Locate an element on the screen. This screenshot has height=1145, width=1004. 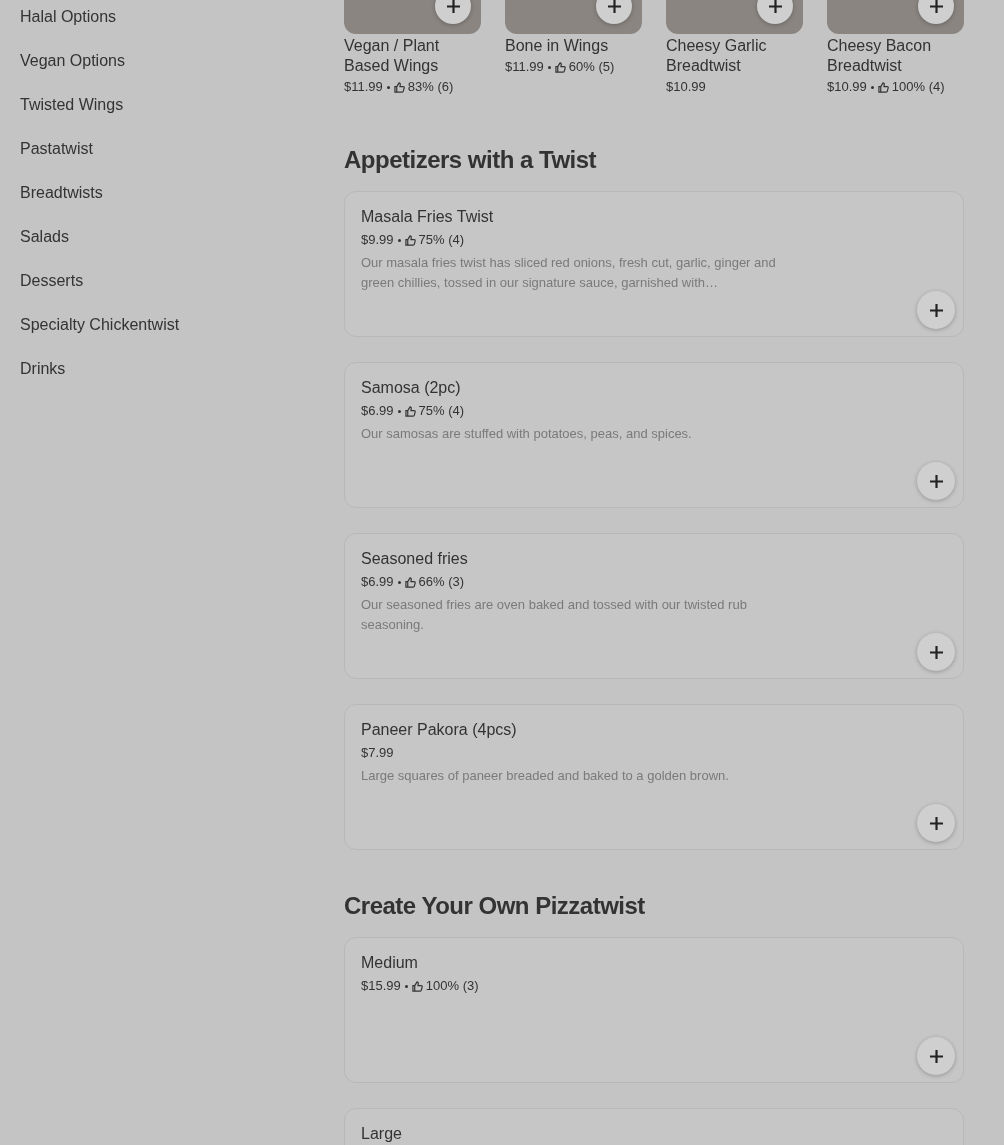
item-price: $9.99 is located at coordinates (377, 240).